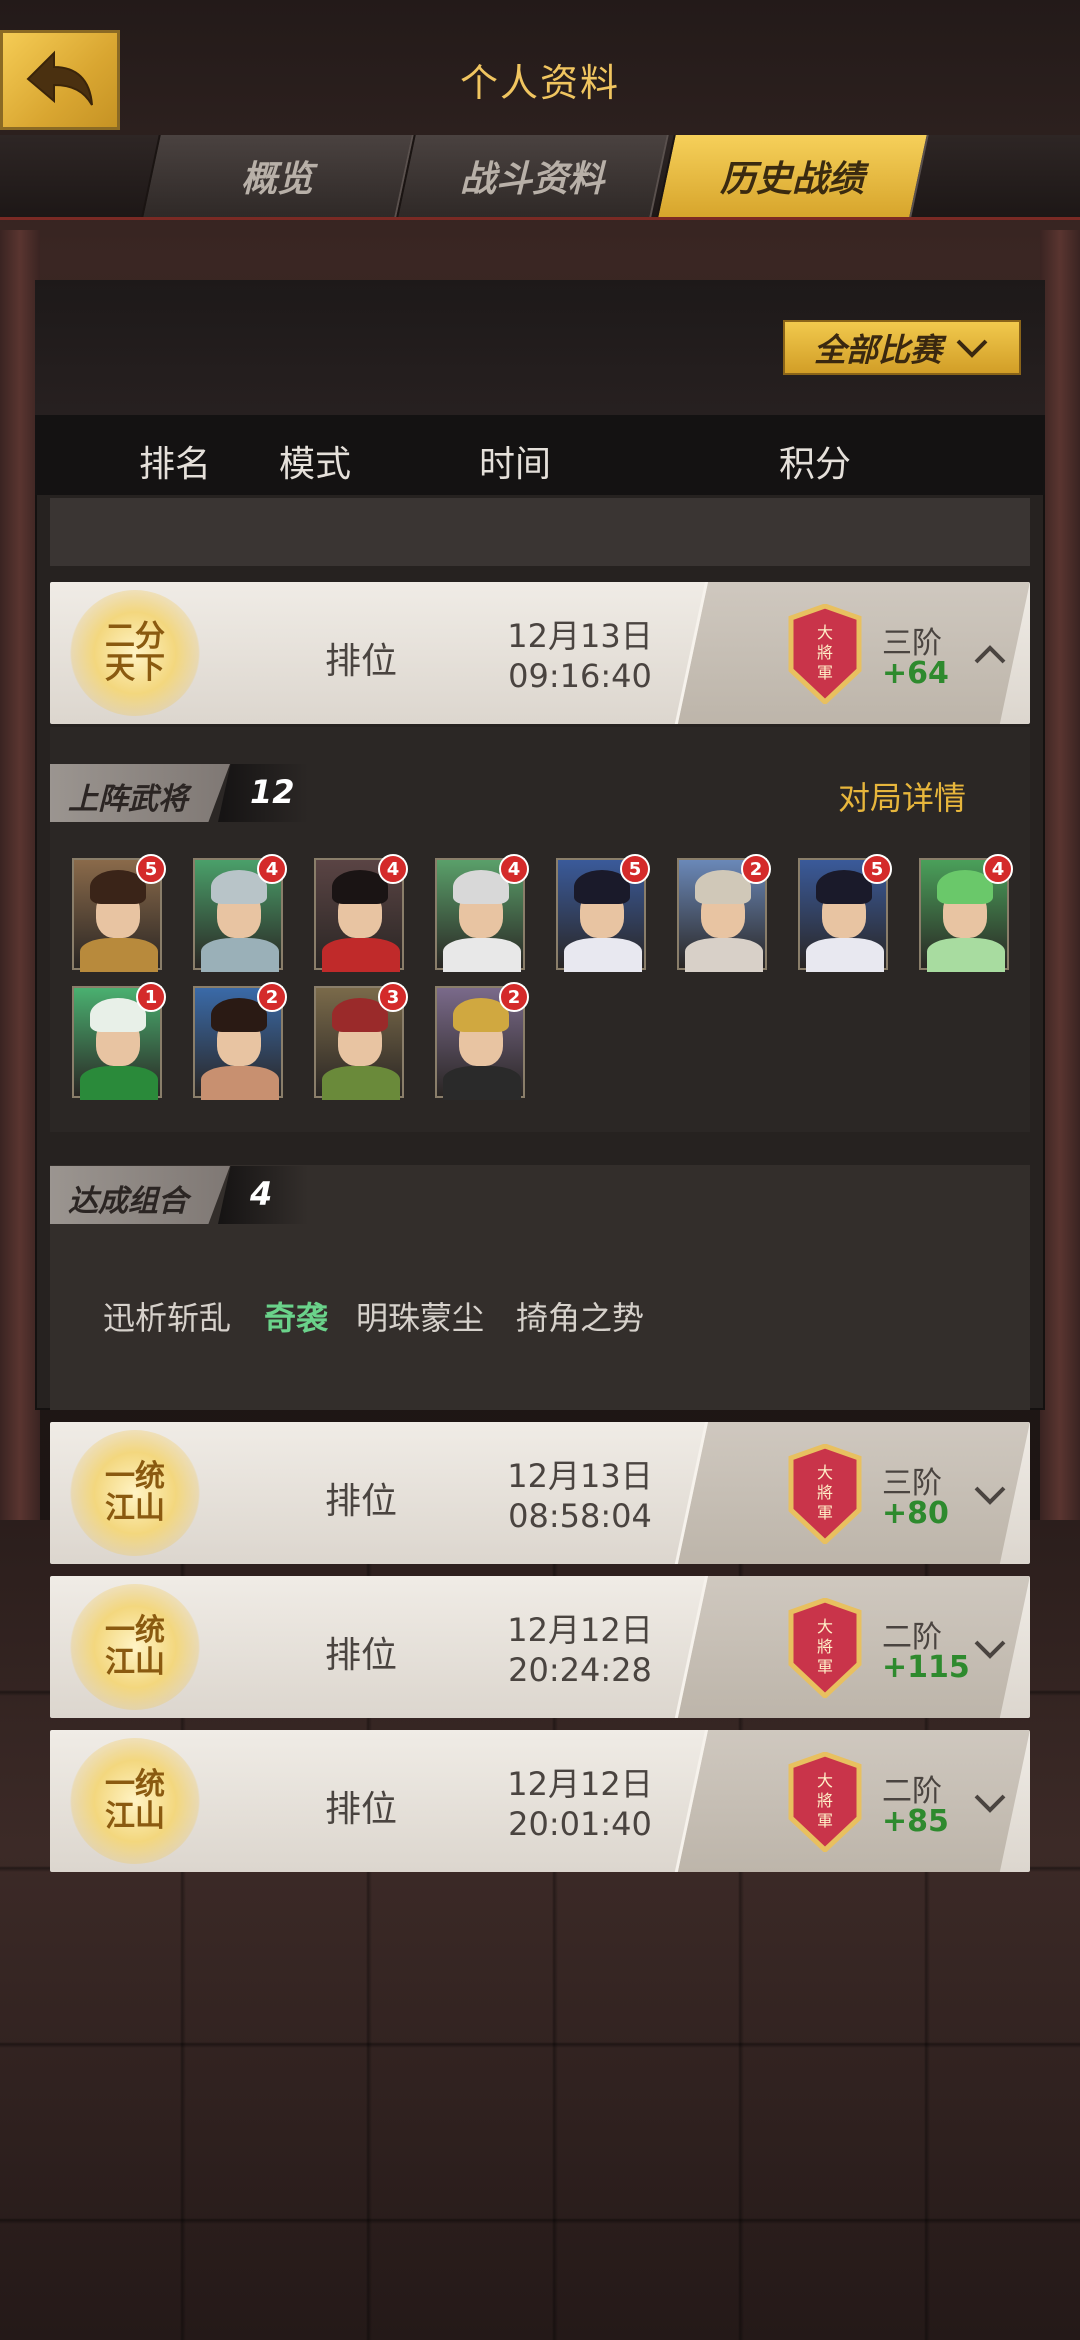 Image resolution: width=1080 pixels, height=2340 pixels. What do you see at coordinates (792, 179) in the screenshot?
I see `tab-label: 历史战绩` at bounding box center [792, 179].